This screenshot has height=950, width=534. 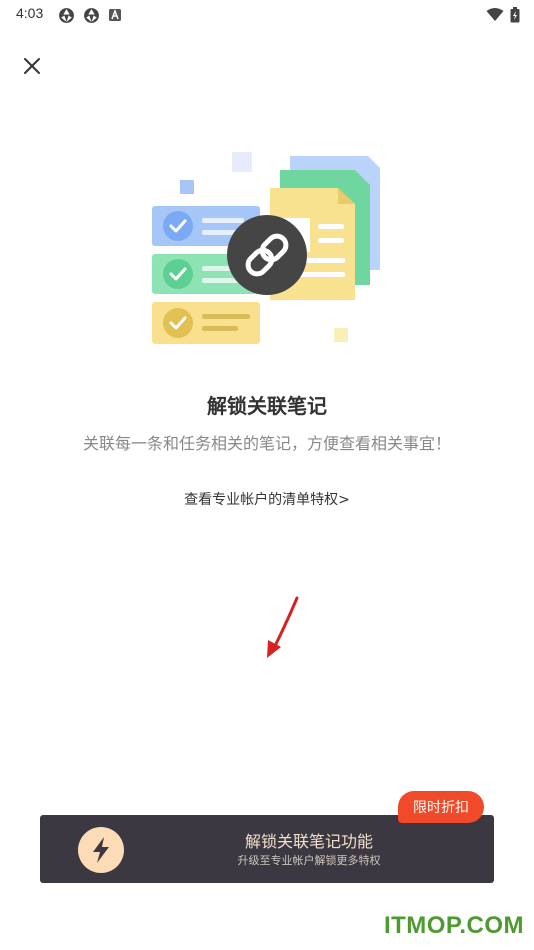 What do you see at coordinates (441, 807) in the screenshot?
I see `discount-badge: 限时折扣` at bounding box center [441, 807].